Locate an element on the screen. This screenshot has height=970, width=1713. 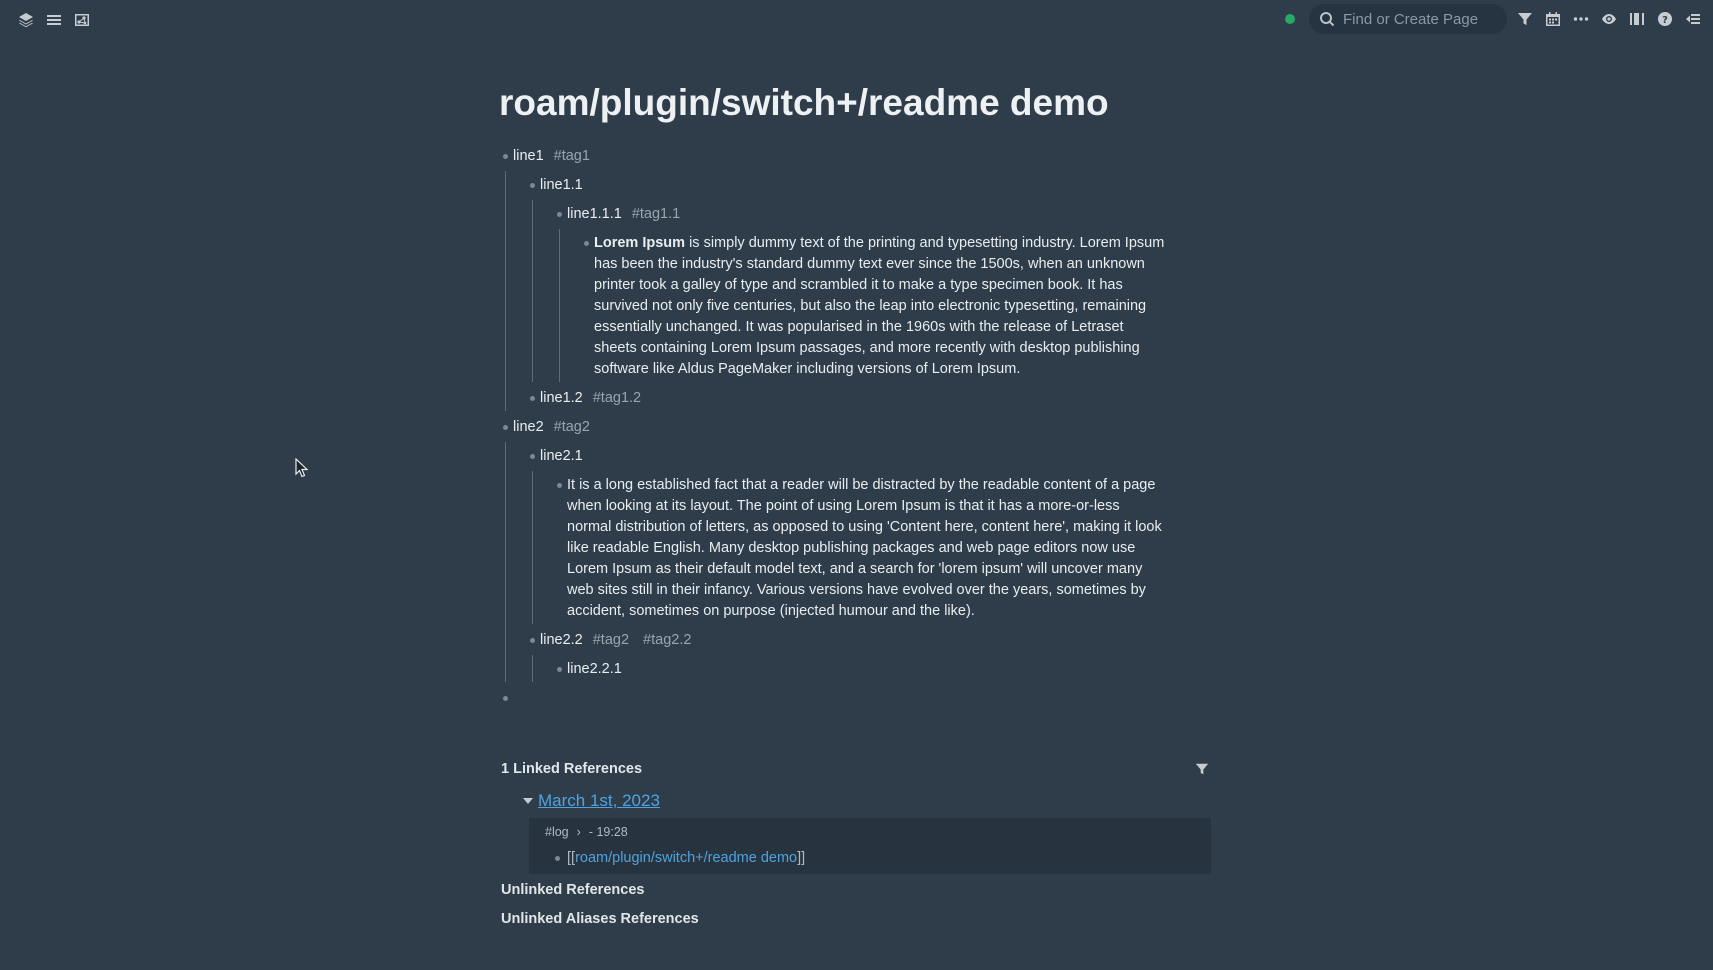
sync-status-dot is located at coordinates (1290, 19).